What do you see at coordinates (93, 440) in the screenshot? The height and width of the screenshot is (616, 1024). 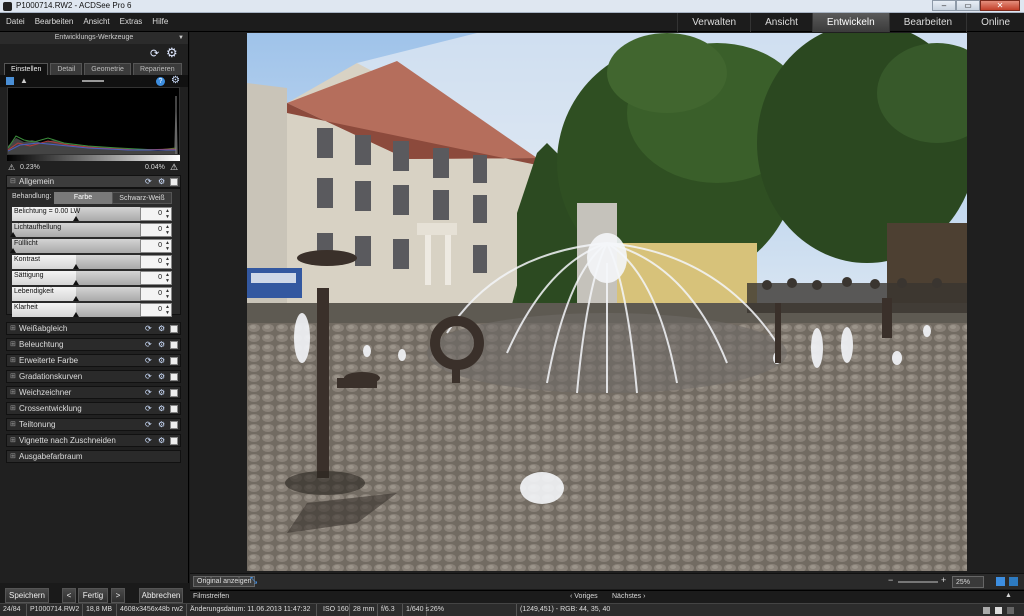 I see `group-vignette: ⊞ Vignette nach Zuschneiden ⟳ ⚙` at bounding box center [93, 440].